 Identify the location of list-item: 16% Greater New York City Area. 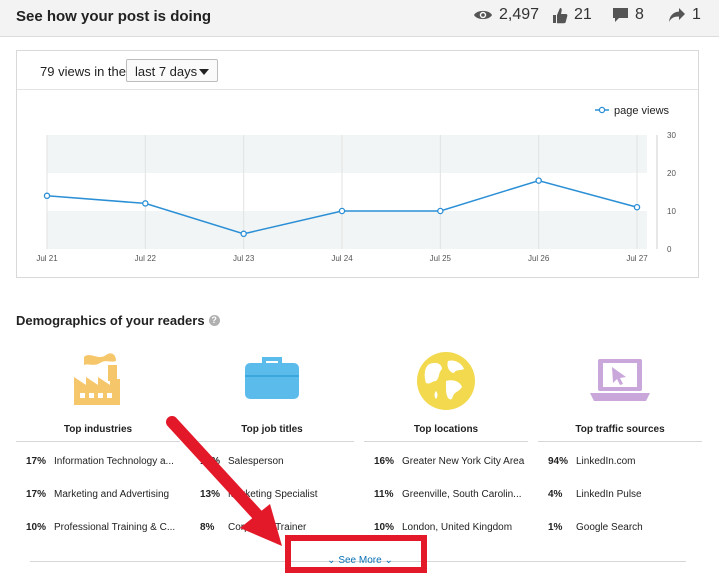
(449, 461).